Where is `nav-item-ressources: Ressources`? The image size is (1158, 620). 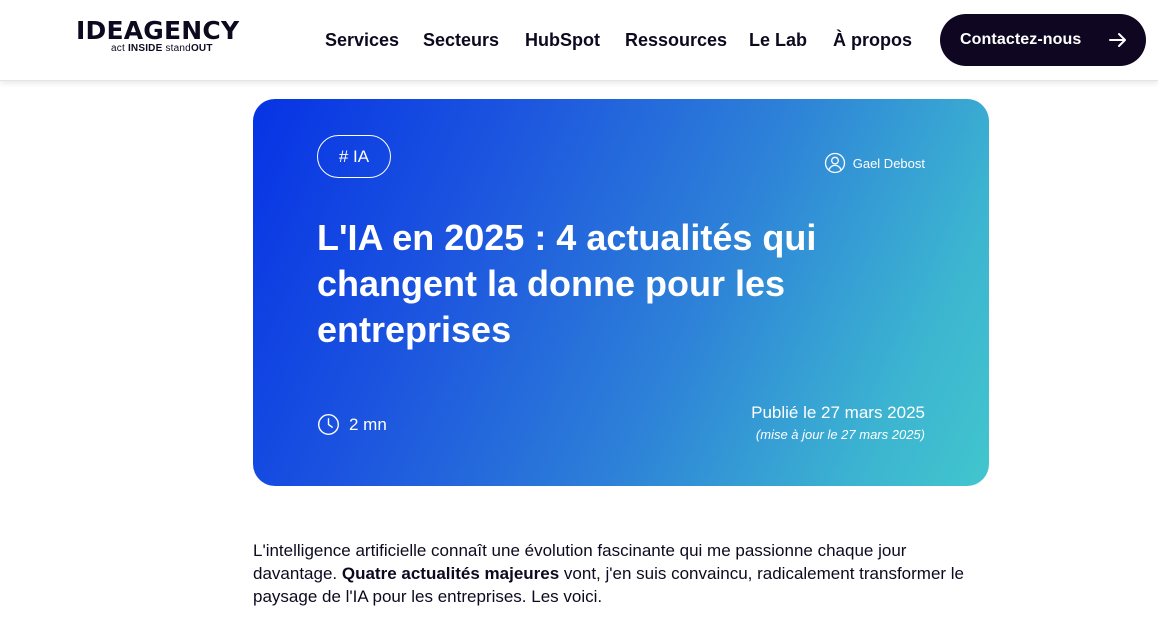
nav-item-ressources: Ressources is located at coordinates (676, 40).